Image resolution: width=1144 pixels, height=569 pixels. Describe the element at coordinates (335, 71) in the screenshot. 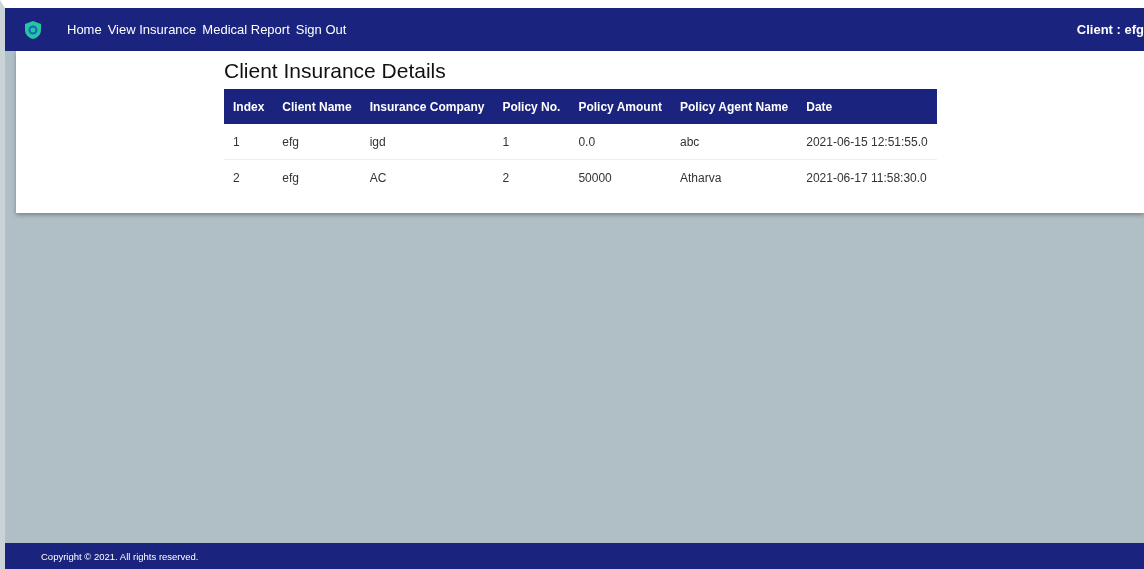

I see `page-title: Client Insurance Details` at that location.